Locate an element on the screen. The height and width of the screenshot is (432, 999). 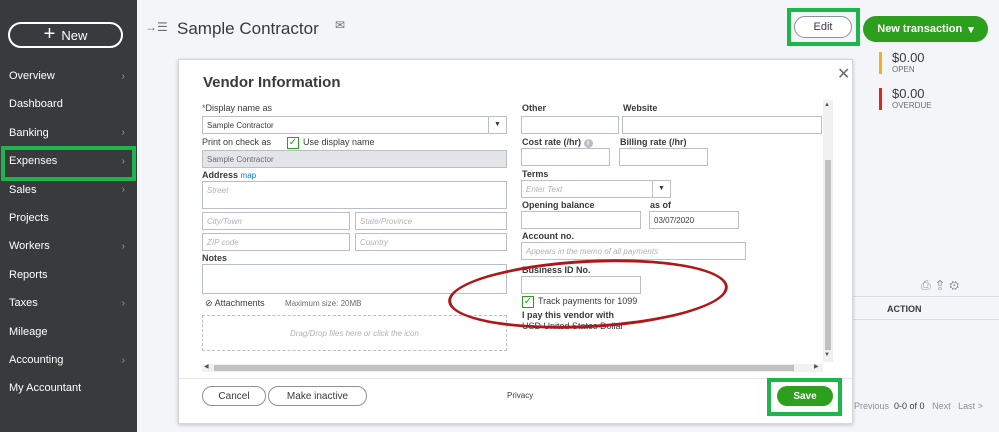
sidebar-item-workers: Workers › is located at coordinates (68, 246).